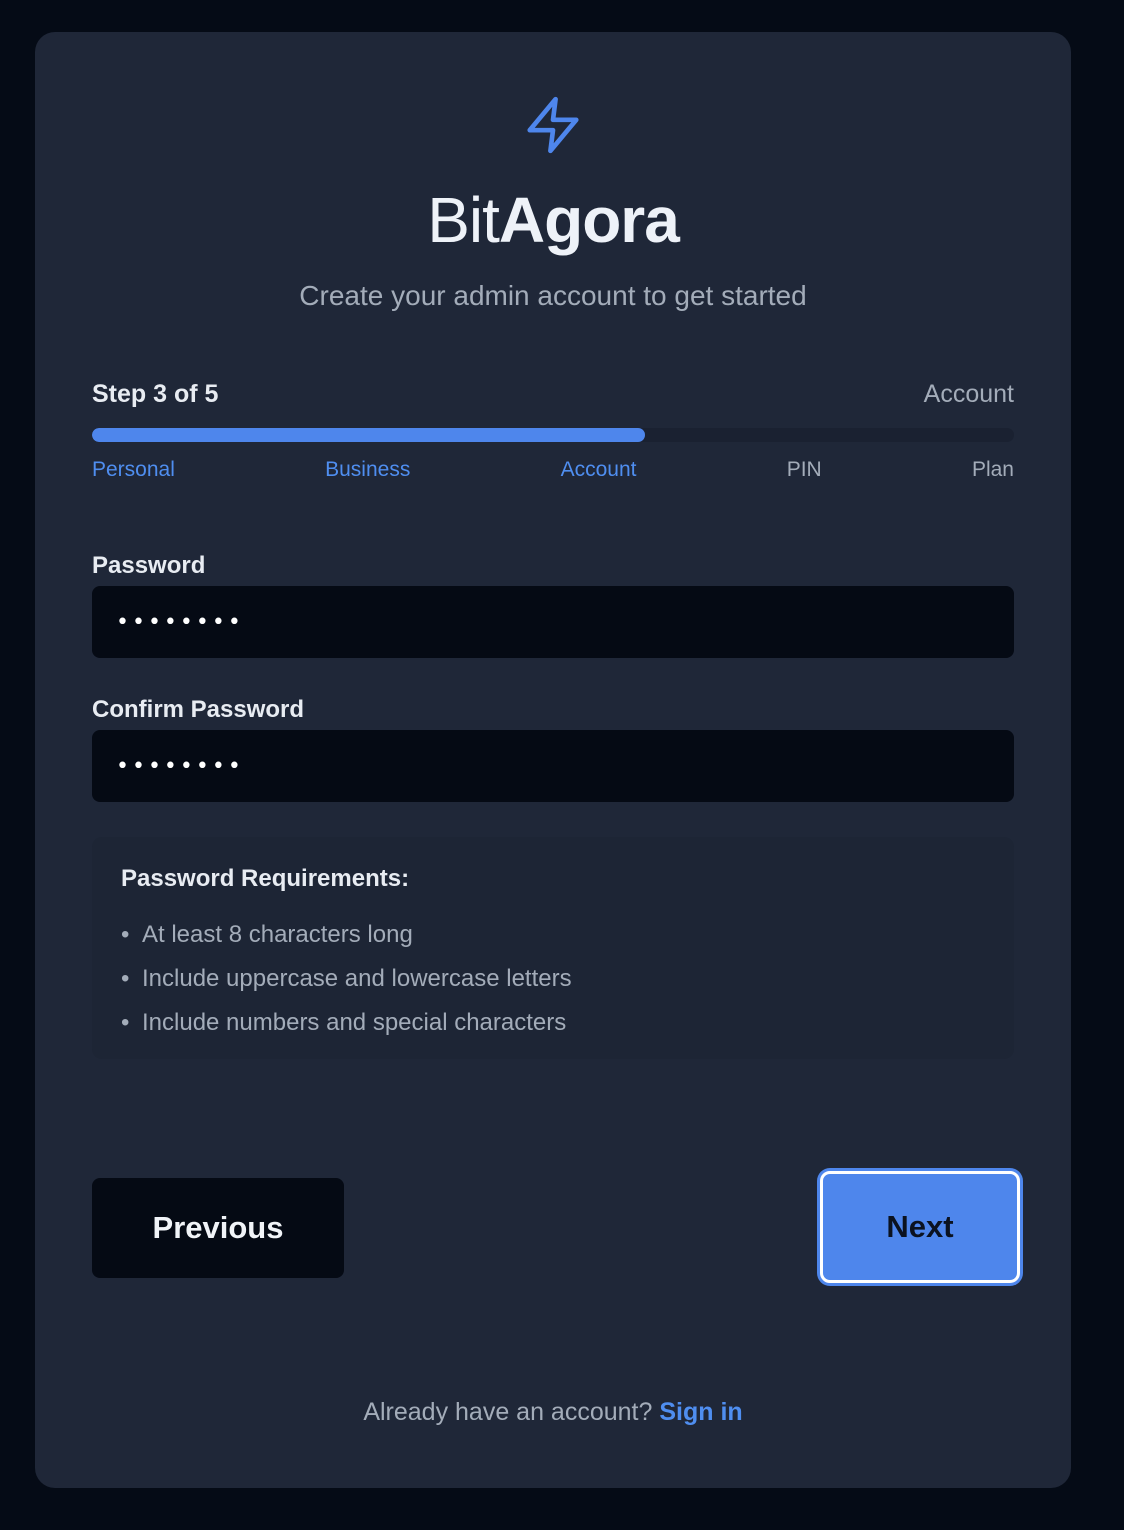  I want to click on current-step-name: Account, so click(968, 394).